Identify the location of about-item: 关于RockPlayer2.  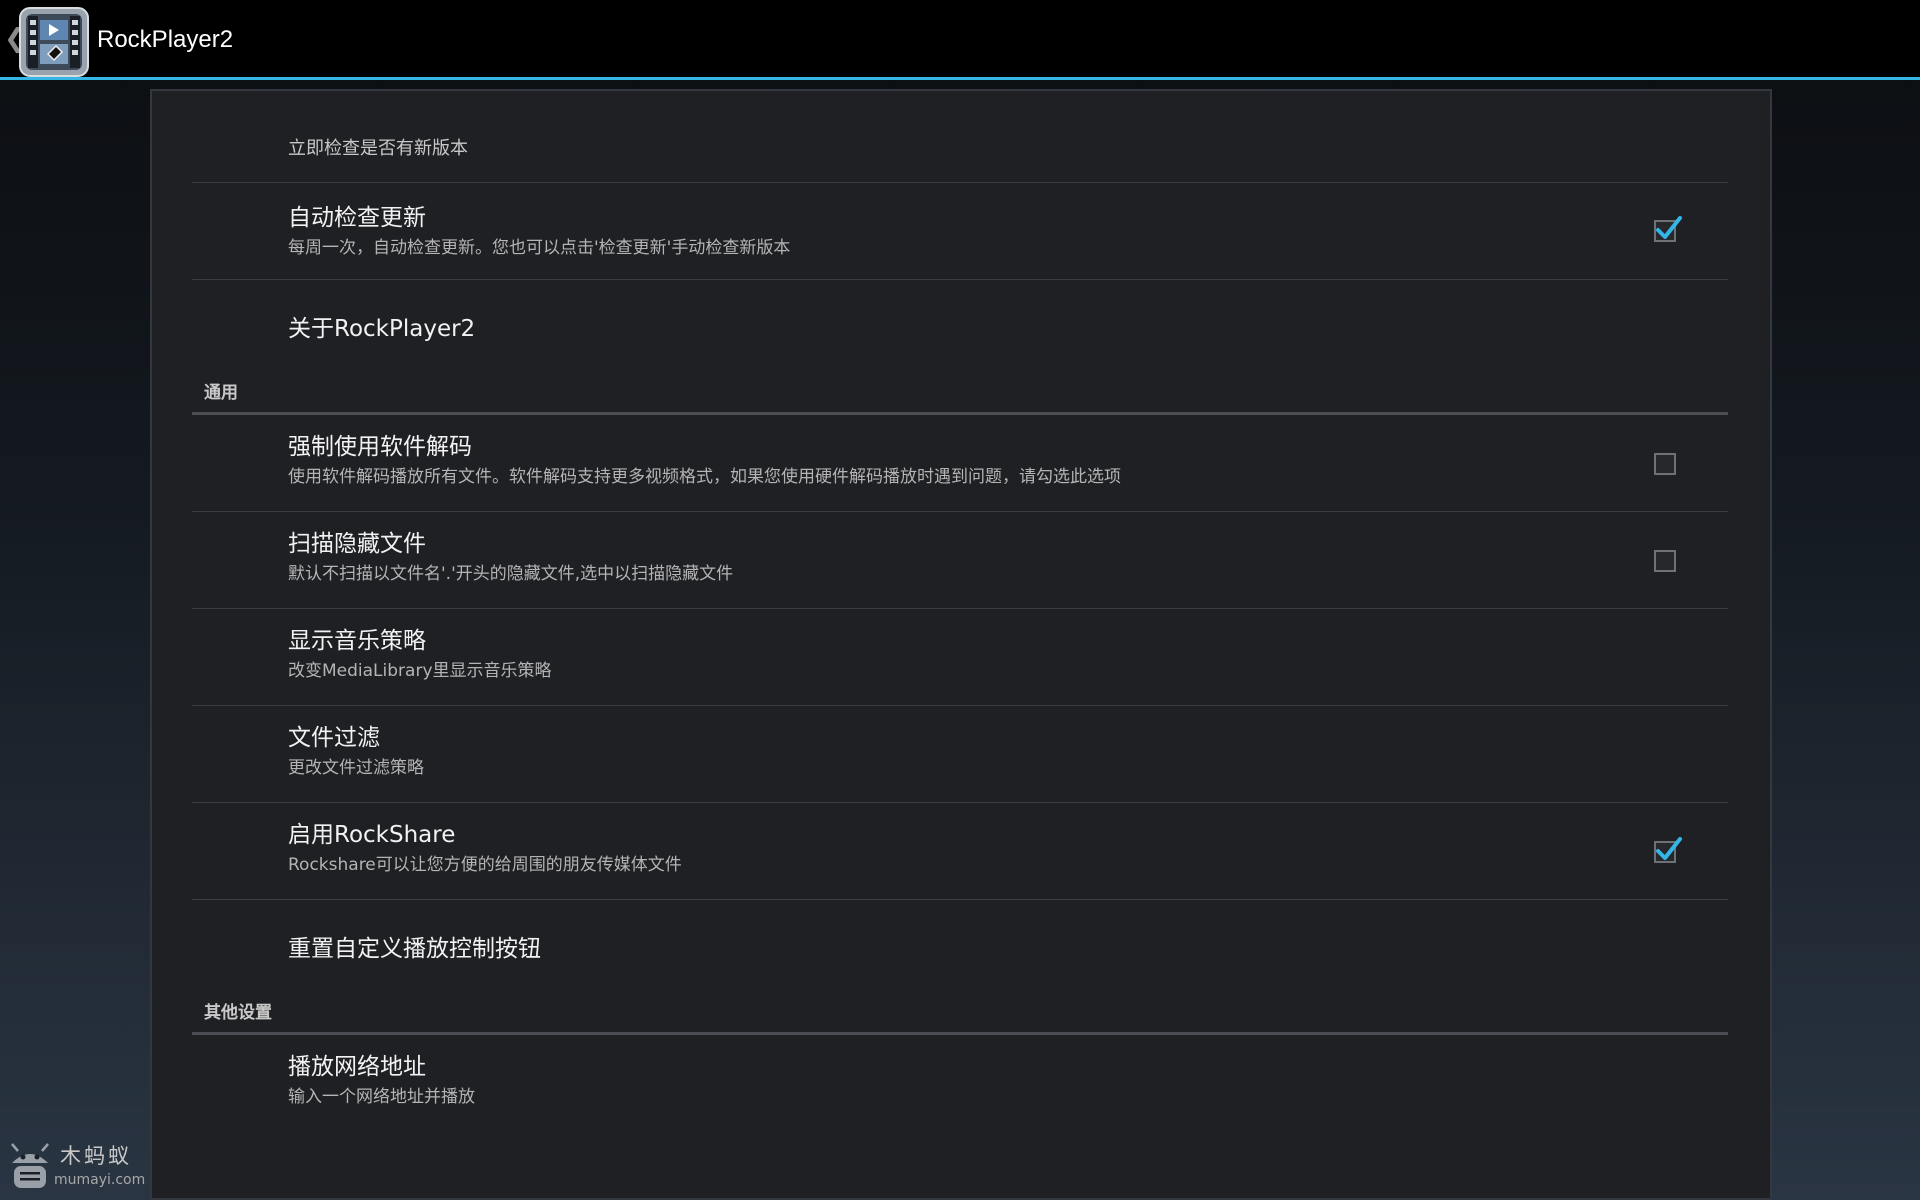
(960, 325).